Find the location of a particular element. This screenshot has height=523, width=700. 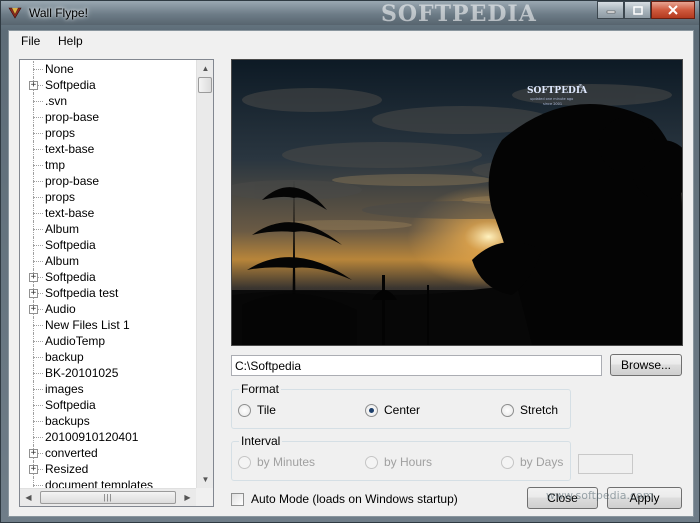

tree-connector-line is located at coordinates (33, 482).